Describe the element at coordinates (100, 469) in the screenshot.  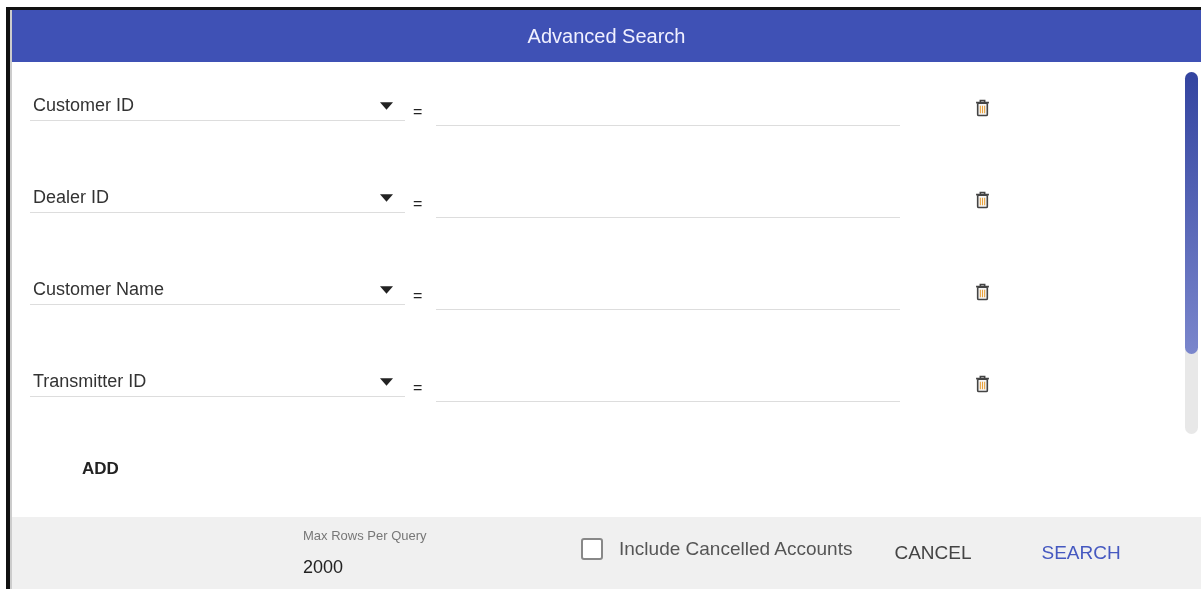
I see `add-button: ADD` at that location.